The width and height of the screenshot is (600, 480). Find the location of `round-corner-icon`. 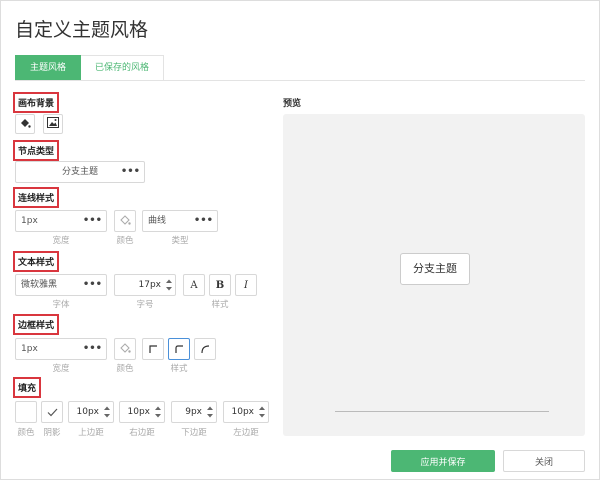

round-corner-icon is located at coordinates (205, 349).